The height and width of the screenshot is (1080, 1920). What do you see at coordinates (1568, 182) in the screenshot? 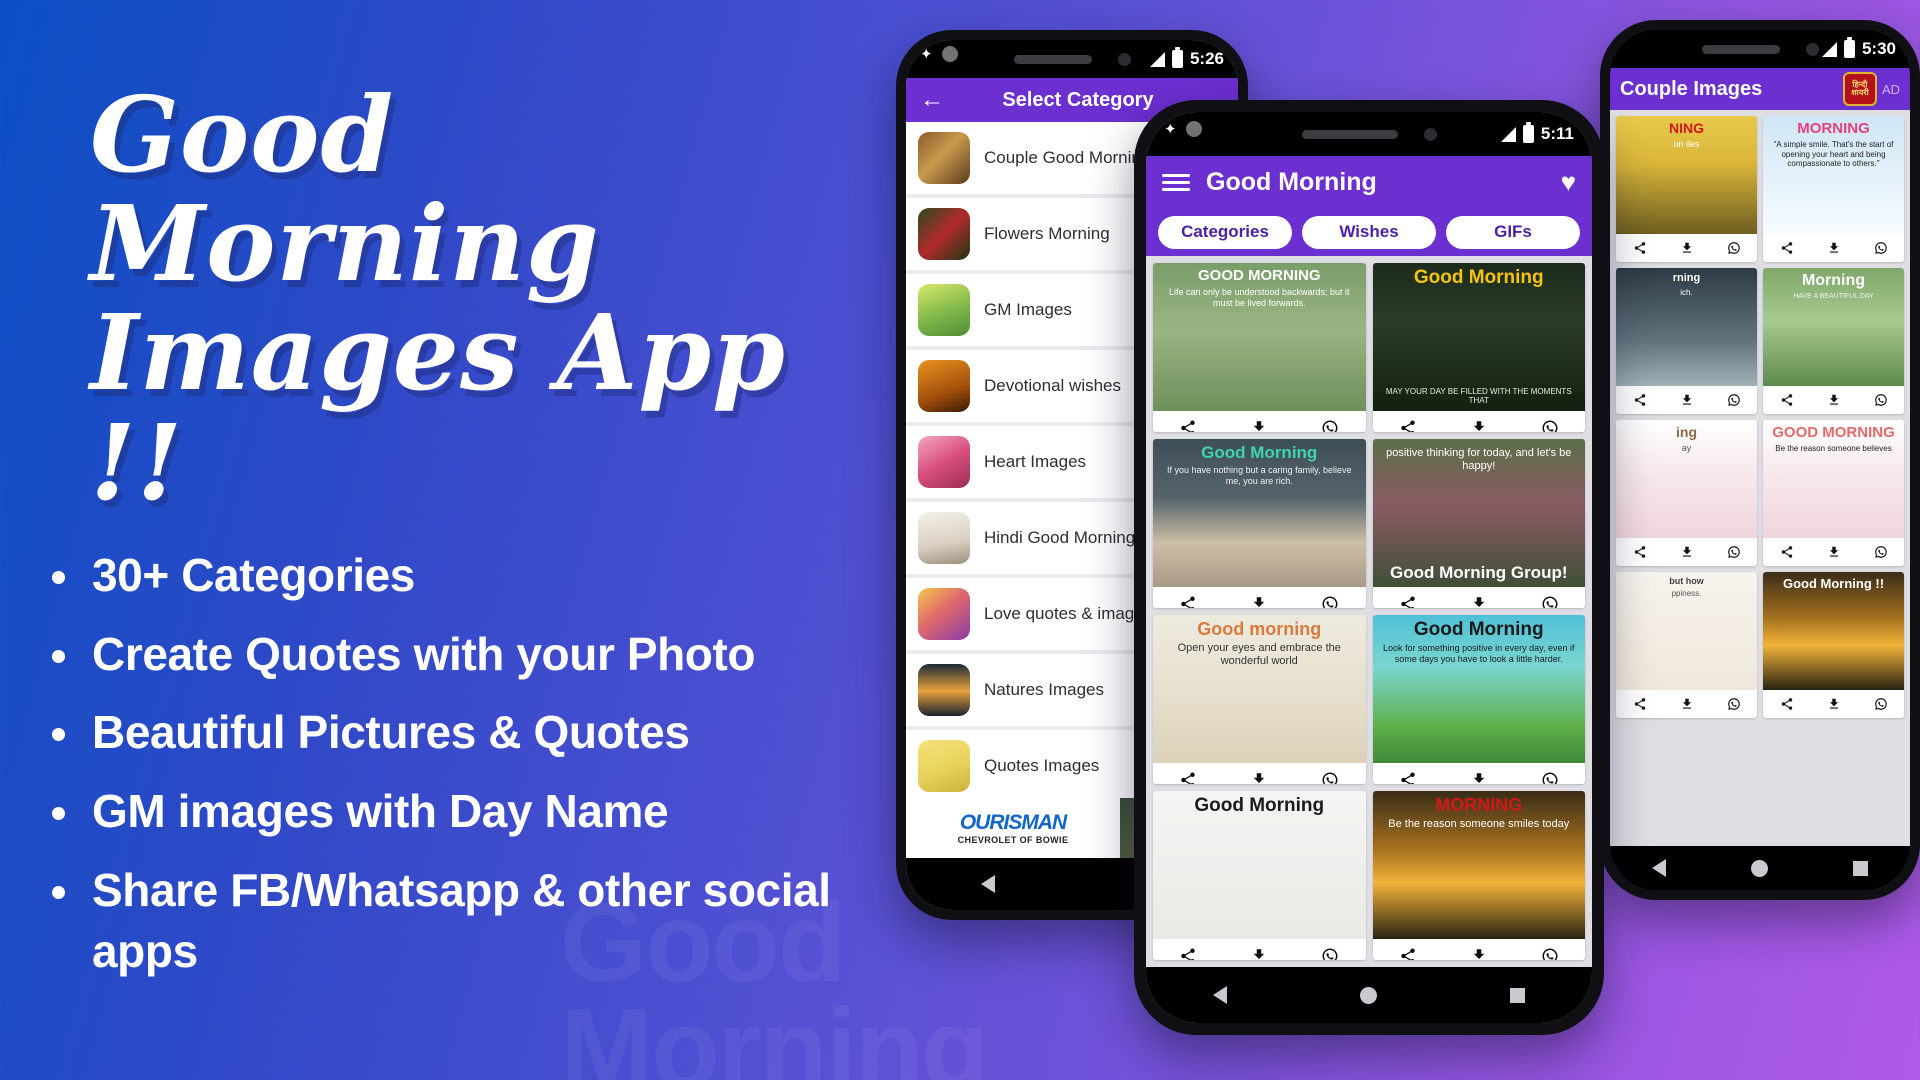
I see `heart-icon: ♥` at bounding box center [1568, 182].